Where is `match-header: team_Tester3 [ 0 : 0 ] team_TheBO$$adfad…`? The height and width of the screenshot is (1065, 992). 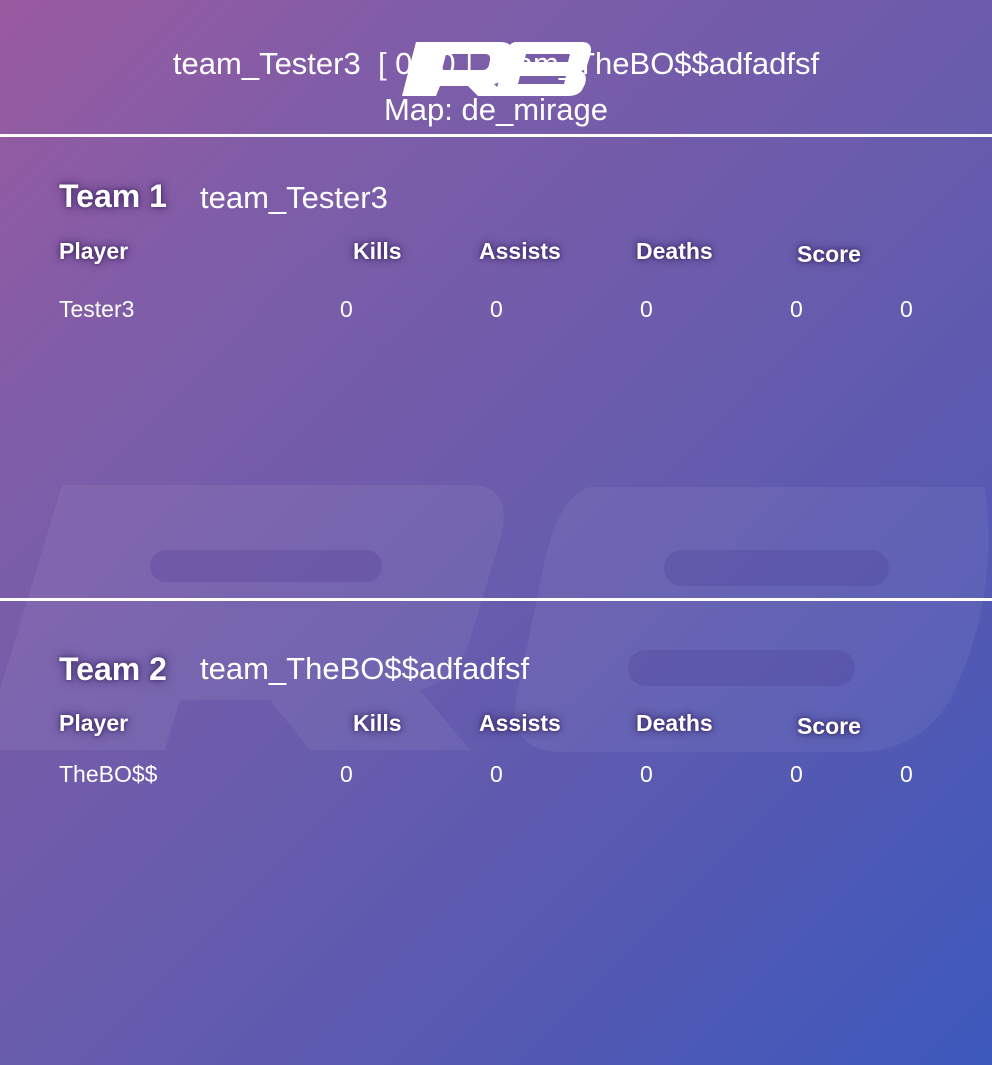
match-header: team_Tester3 [ 0 : 0 ] team_TheBO$$adfad… is located at coordinates (496, 67).